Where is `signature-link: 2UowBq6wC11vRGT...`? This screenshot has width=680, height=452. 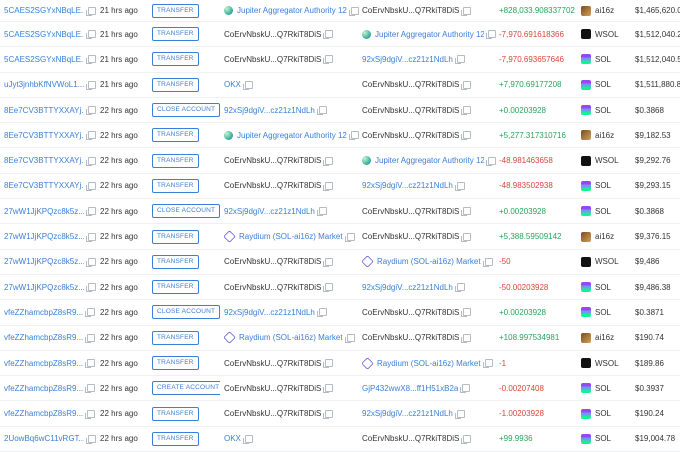
signature-link: 2UowBq6wC11vRGT... is located at coordinates (44, 438).